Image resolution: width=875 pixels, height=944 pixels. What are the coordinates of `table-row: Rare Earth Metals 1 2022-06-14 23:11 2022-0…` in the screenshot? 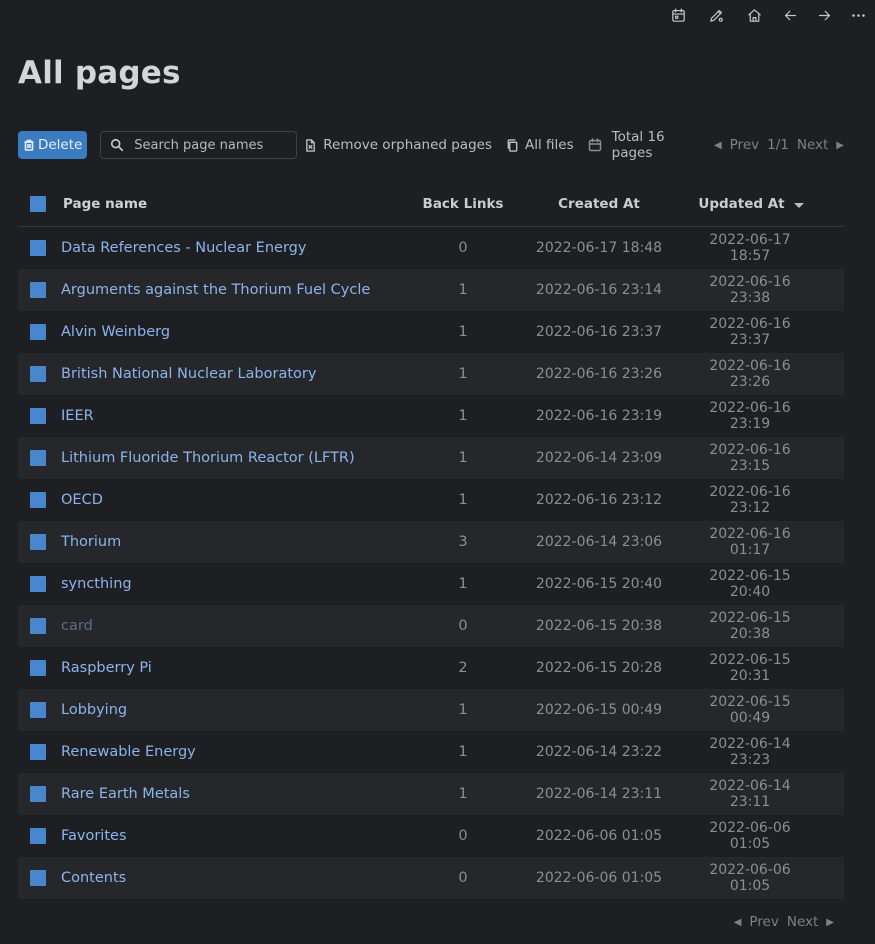 It's located at (431, 794).